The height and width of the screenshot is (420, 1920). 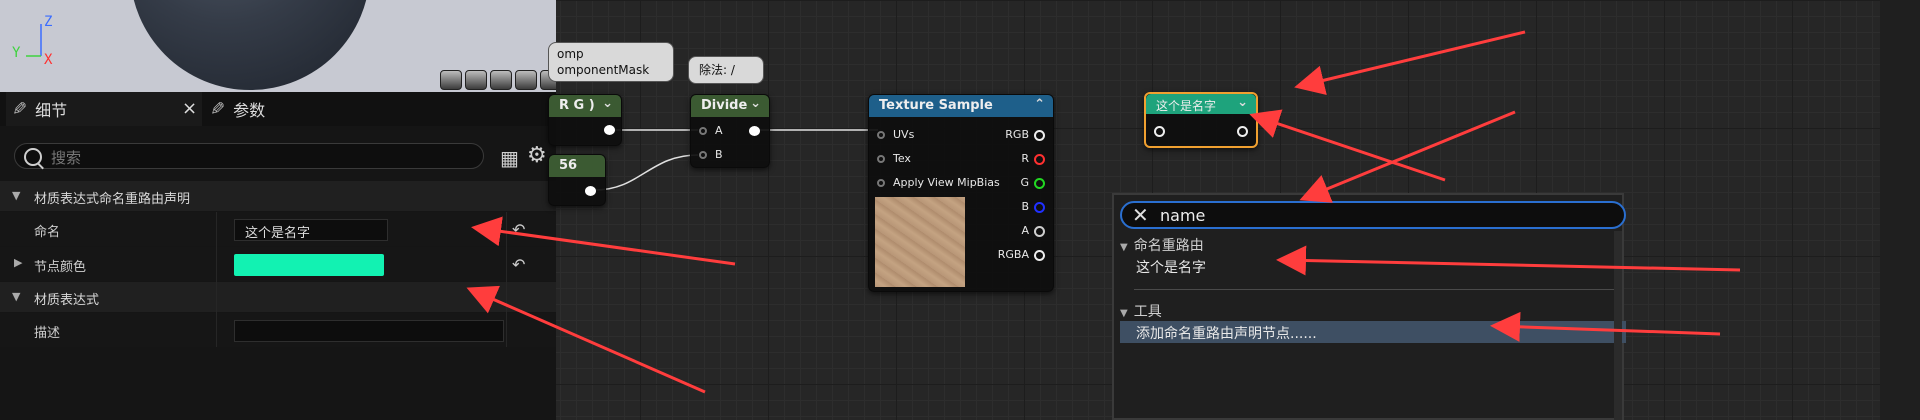 What do you see at coordinates (1374, 289) in the screenshot?
I see `popup-divider` at bounding box center [1374, 289].